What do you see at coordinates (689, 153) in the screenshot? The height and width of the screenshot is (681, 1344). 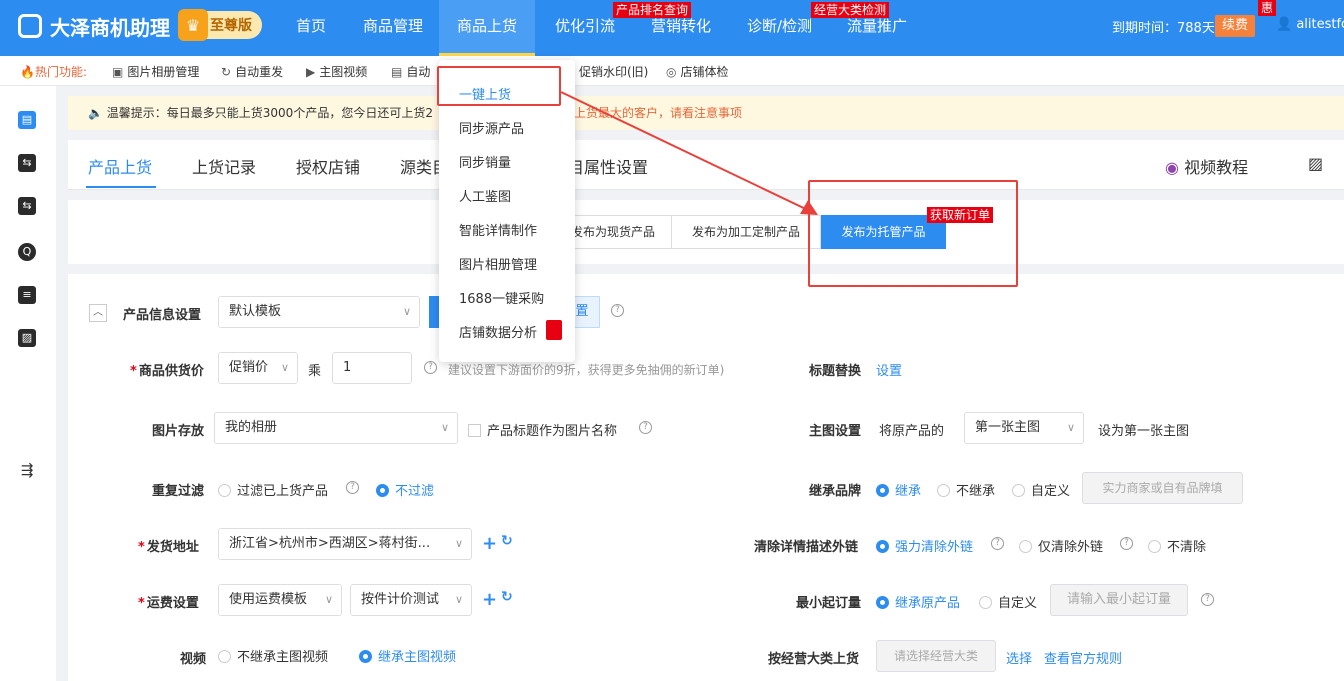 I see `annotation-arrow` at bounding box center [689, 153].